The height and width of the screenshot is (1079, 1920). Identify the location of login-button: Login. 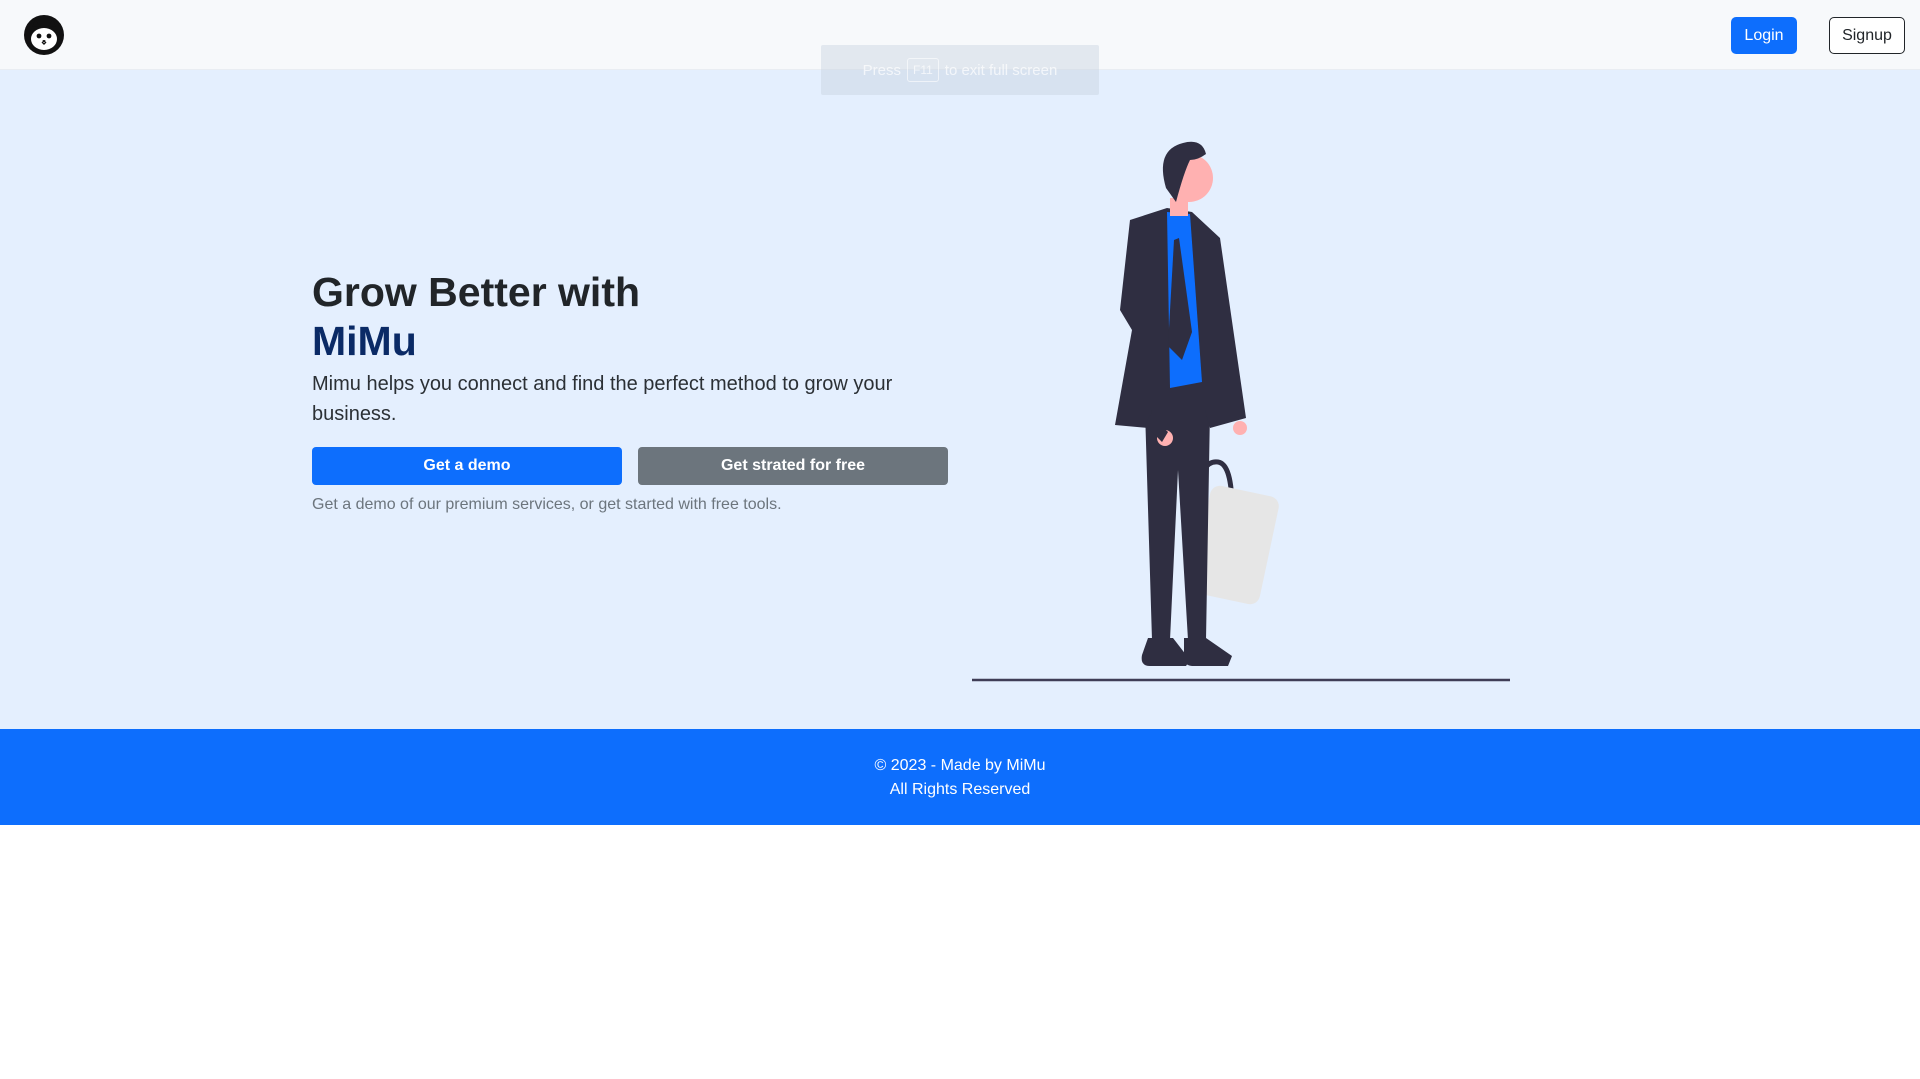
(1764, 35).